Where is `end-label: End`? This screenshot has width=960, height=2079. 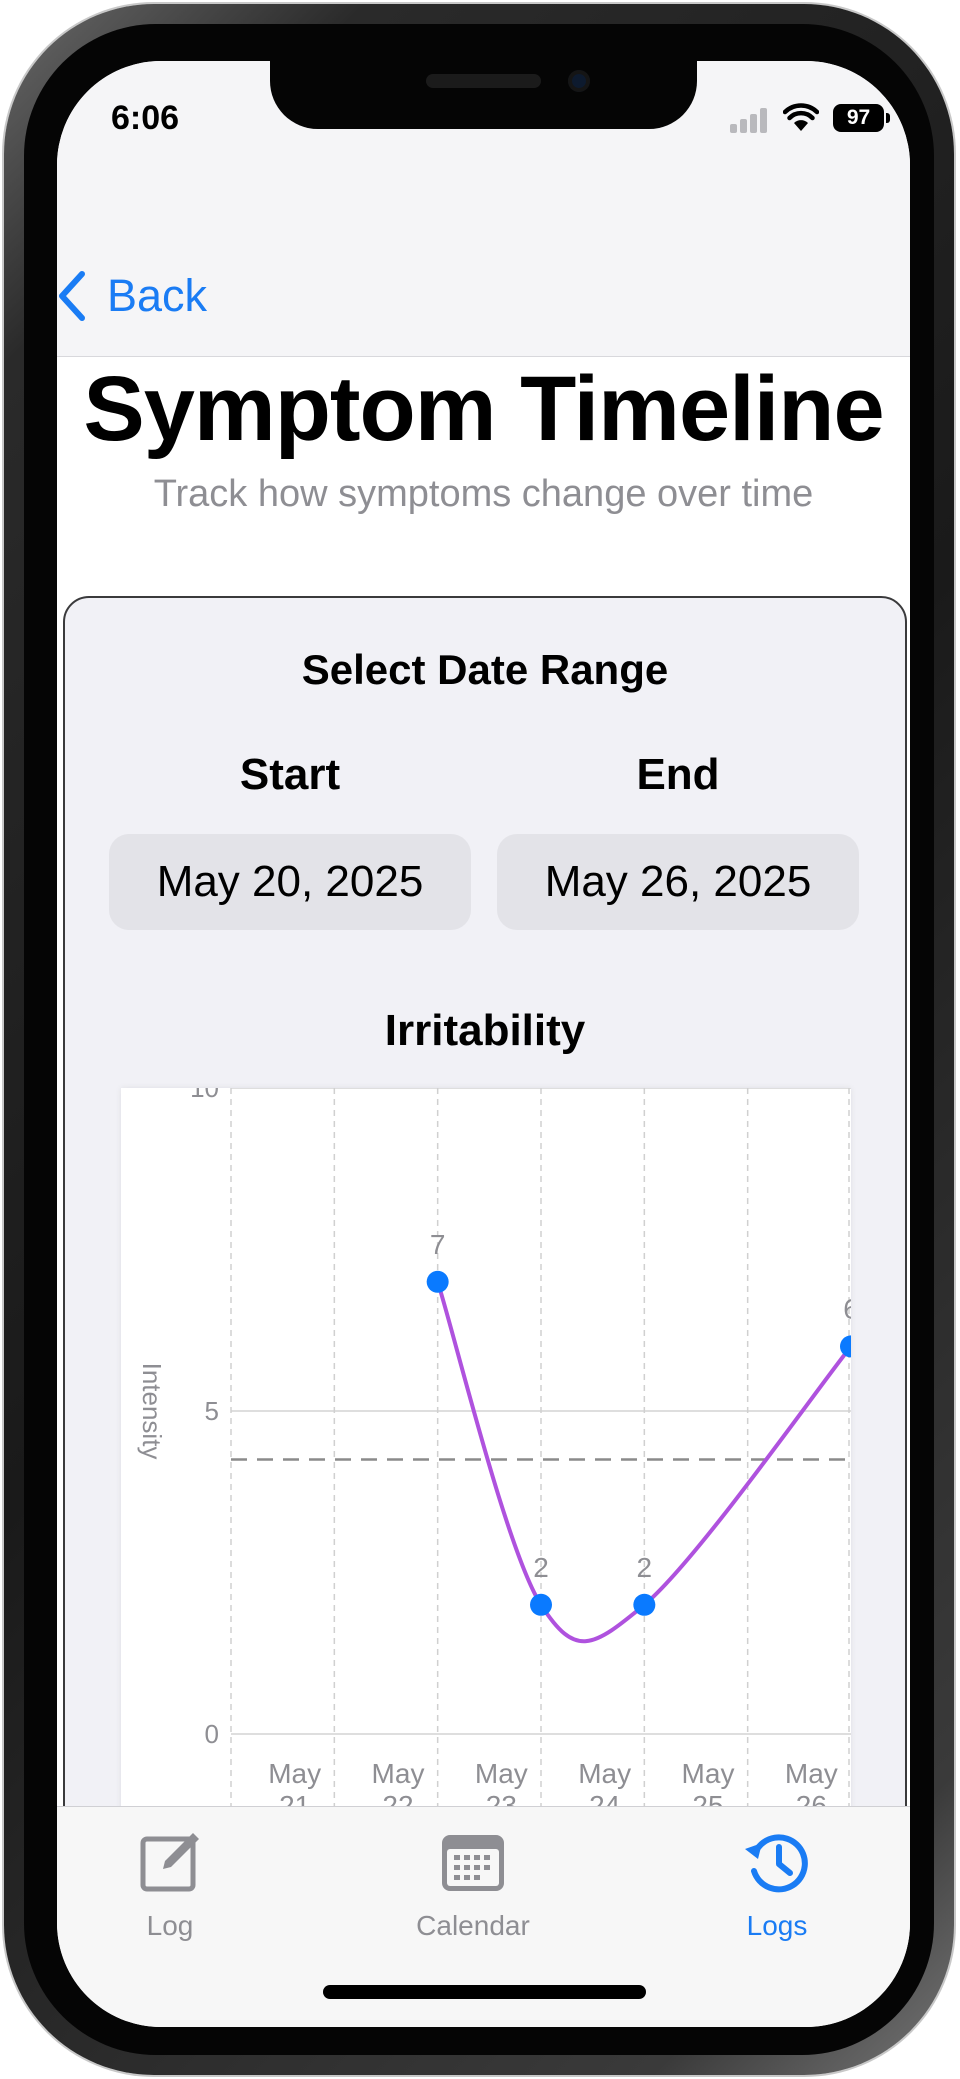 end-label: End is located at coordinates (678, 774).